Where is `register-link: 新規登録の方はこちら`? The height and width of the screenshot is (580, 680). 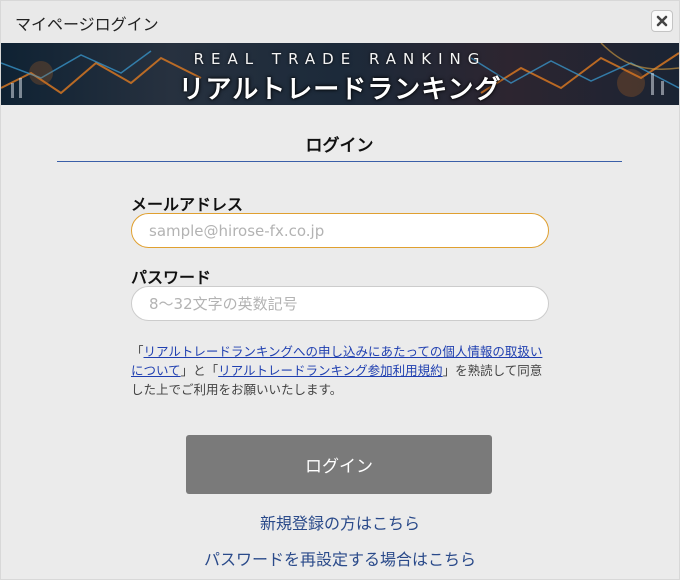 register-link: 新規登録の方はこちら is located at coordinates (340, 522).